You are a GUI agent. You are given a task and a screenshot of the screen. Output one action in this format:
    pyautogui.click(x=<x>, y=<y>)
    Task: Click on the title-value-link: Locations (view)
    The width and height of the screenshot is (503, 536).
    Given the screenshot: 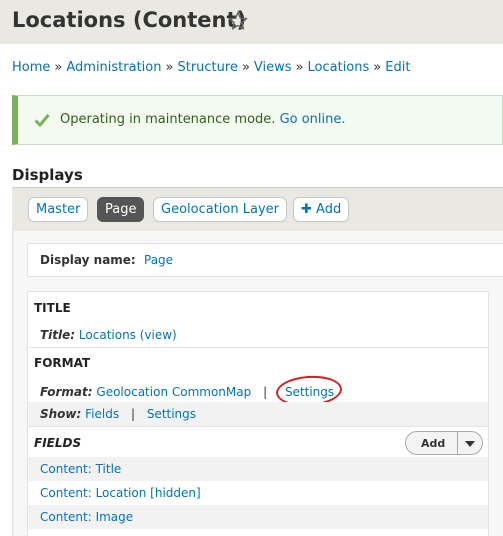 What is the action you would take?
    pyautogui.click(x=128, y=335)
    